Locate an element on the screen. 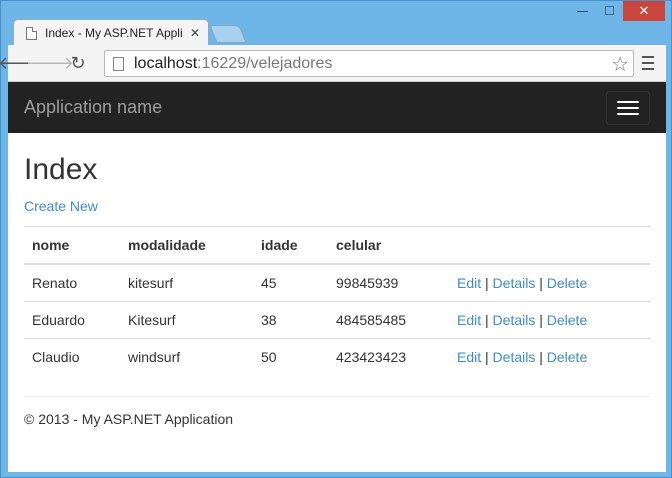 The width and height of the screenshot is (672, 478). header-celular: celular is located at coordinates (388, 245).